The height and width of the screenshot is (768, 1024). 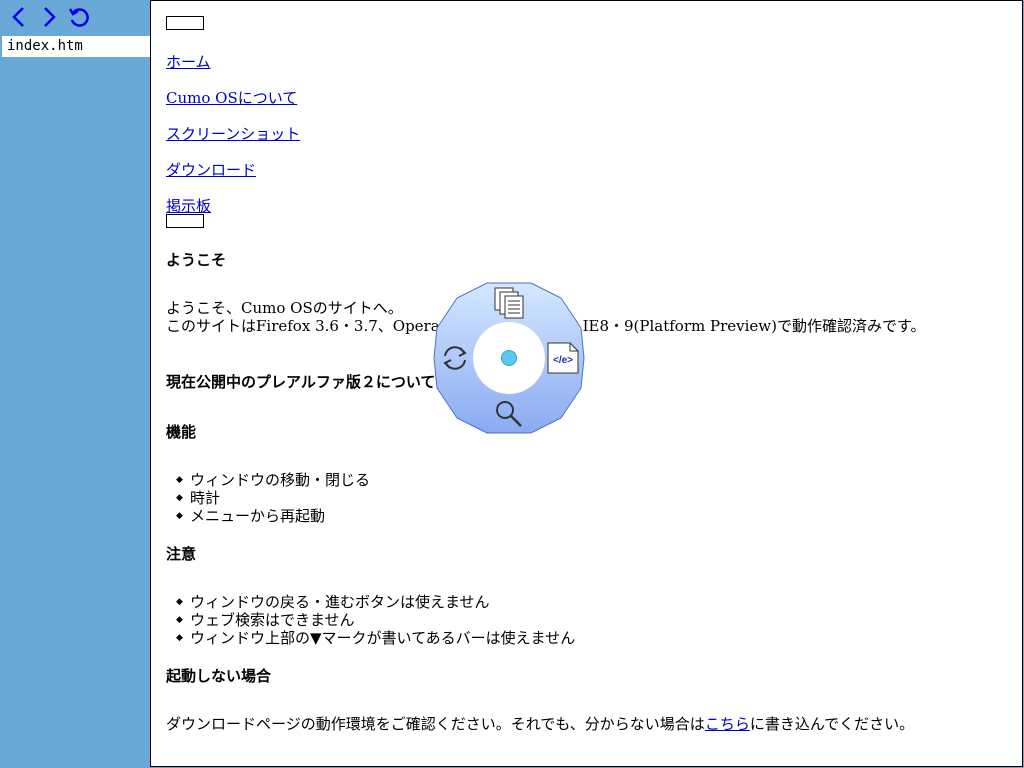 What do you see at coordinates (273, 480) in the screenshot?
I see `list-item: ウィンドウの移動・閉じる` at bounding box center [273, 480].